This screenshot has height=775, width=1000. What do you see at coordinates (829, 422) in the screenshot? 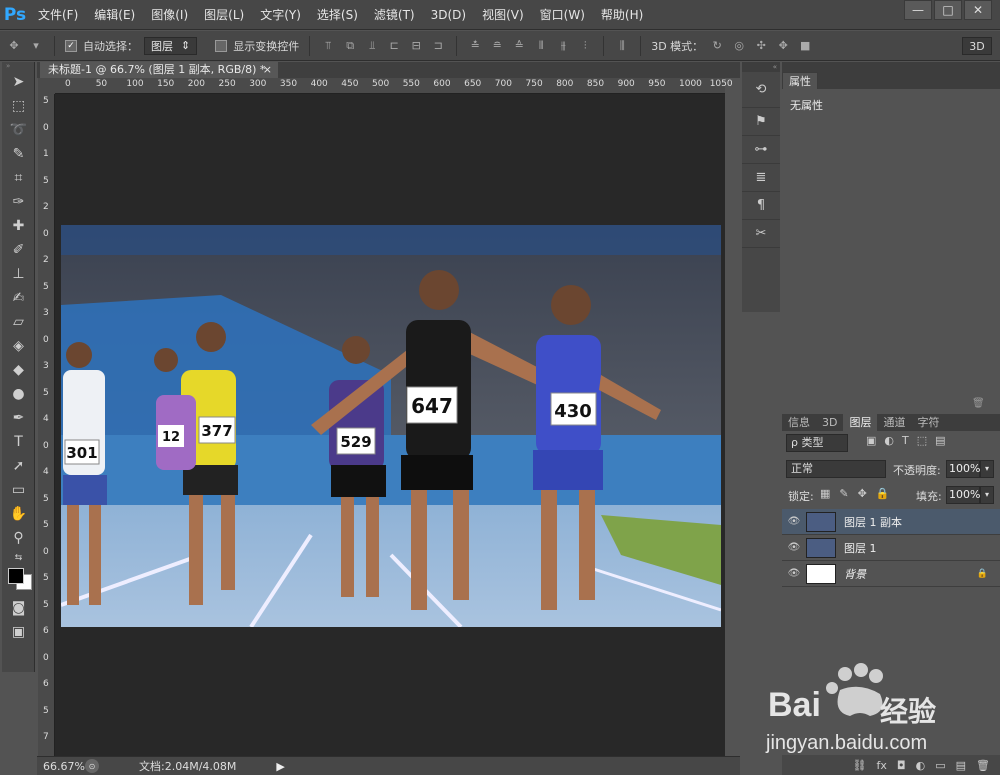
I see `tab-3d: 3D` at bounding box center [829, 422].